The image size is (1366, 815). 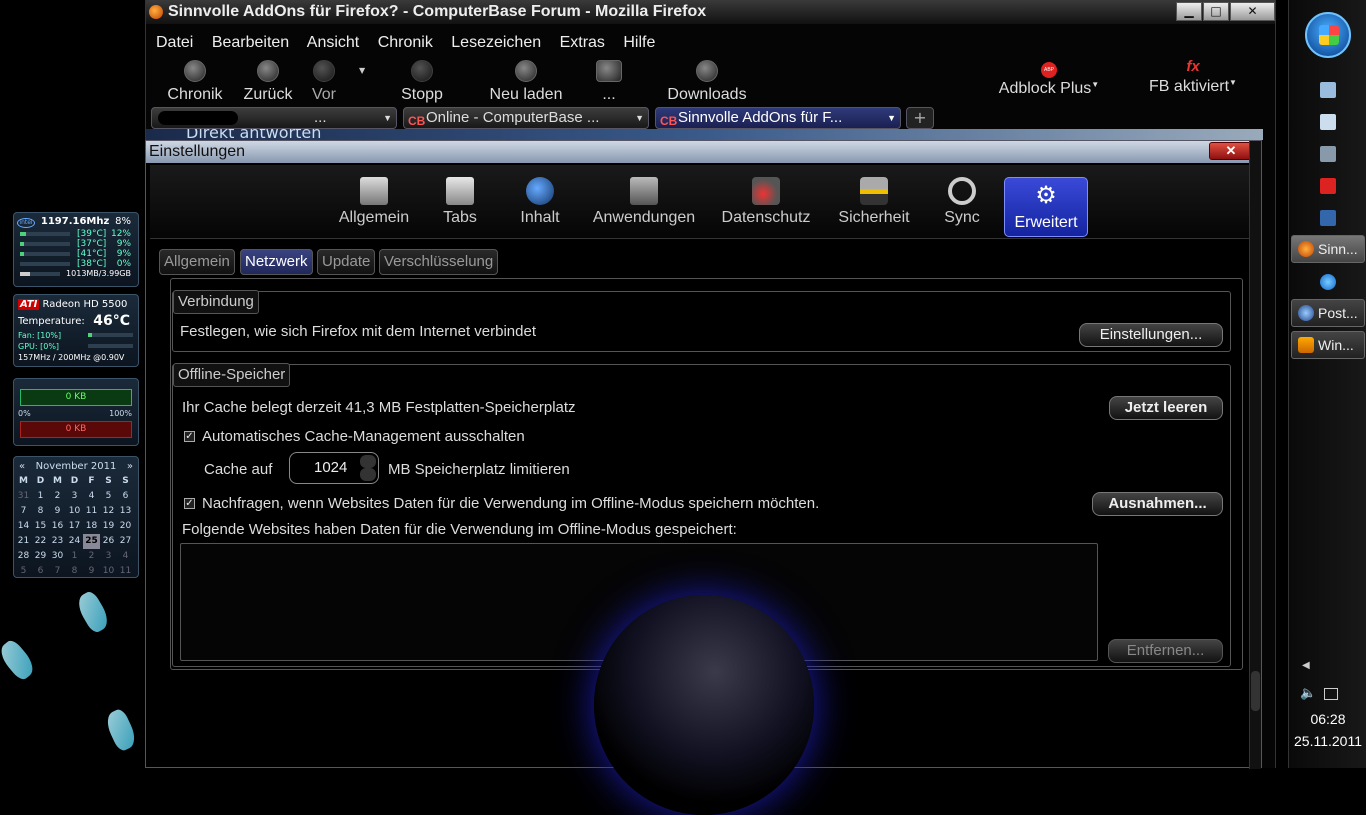 What do you see at coordinates (130, 466) in the screenshot?
I see `next-month-button: »` at bounding box center [130, 466].